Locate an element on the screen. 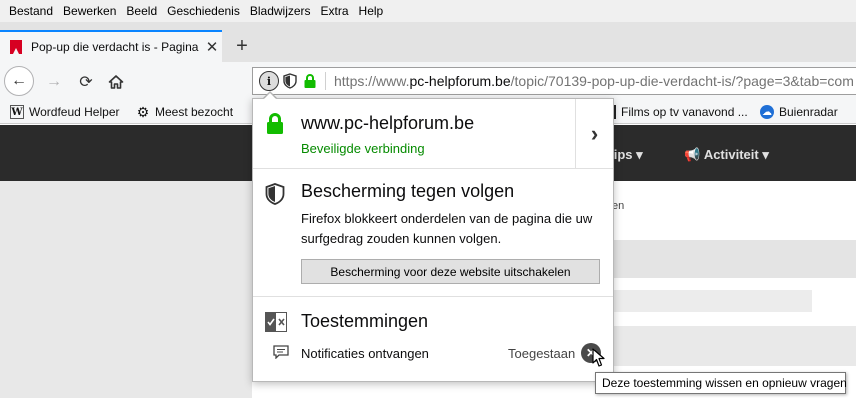 The height and width of the screenshot is (398, 856). notification-icon is located at coordinates (281, 352).